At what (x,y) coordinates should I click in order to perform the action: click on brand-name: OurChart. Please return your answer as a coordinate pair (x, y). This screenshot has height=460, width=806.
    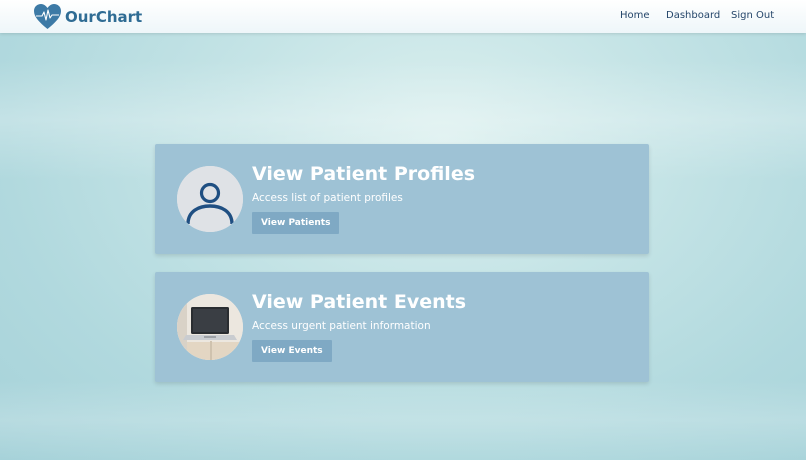
    Looking at the image, I should click on (104, 16).